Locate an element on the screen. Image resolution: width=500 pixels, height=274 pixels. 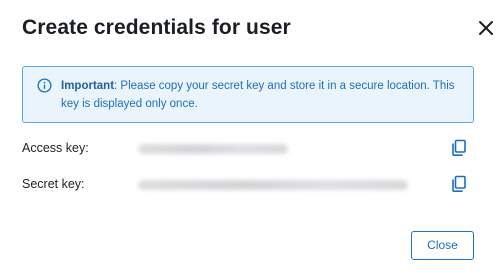
access-key-value is located at coordinates (213, 149).